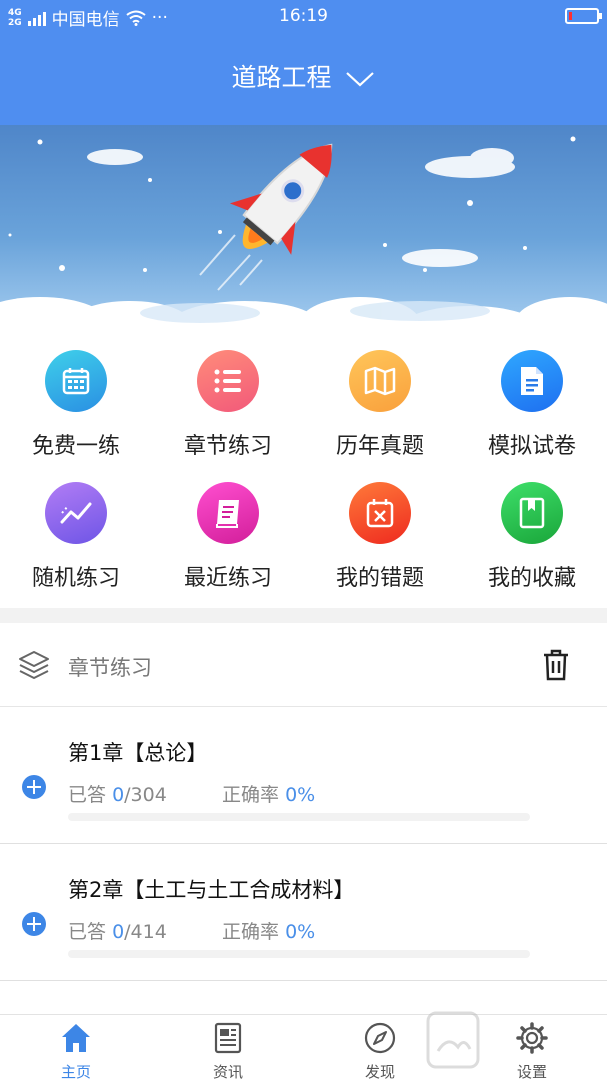 The image size is (607, 1080). What do you see at coordinates (379, 578) in the screenshot?
I see `grid-label: 我的错题` at bounding box center [379, 578].